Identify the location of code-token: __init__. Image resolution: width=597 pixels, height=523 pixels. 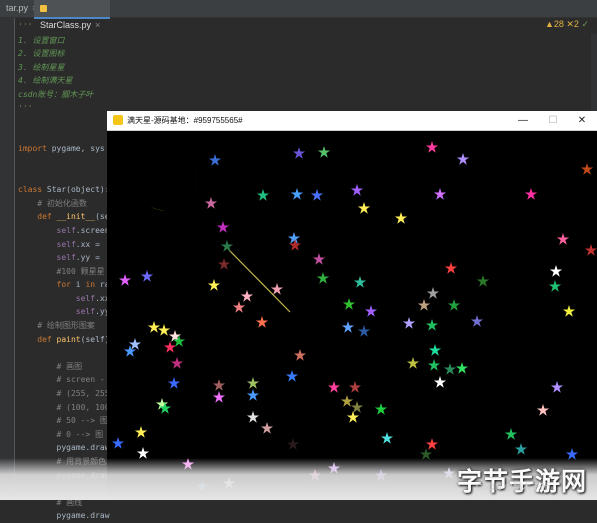
(76, 216).